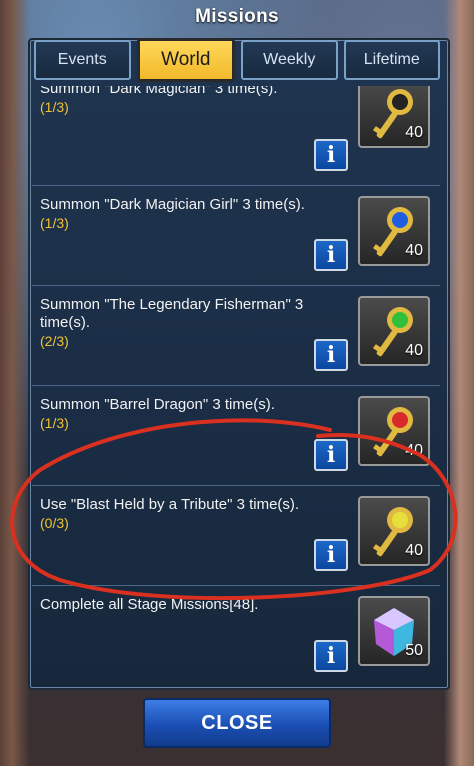  I want to click on tab-lifetime: Lifetime, so click(391, 60).